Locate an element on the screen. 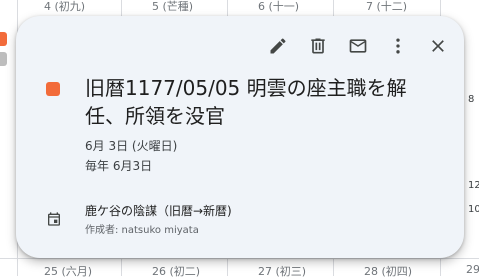 The width and height of the screenshot is (479, 279). edit-icon is located at coordinates (278, 46).